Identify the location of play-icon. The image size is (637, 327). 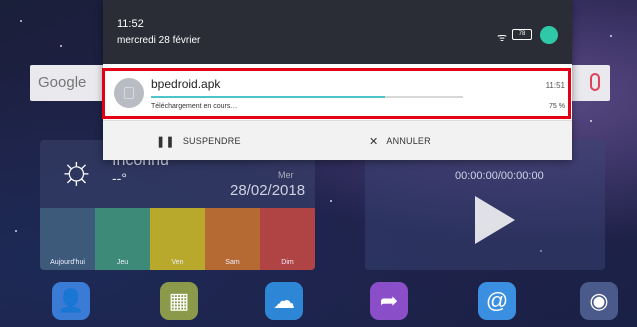
(495, 220).